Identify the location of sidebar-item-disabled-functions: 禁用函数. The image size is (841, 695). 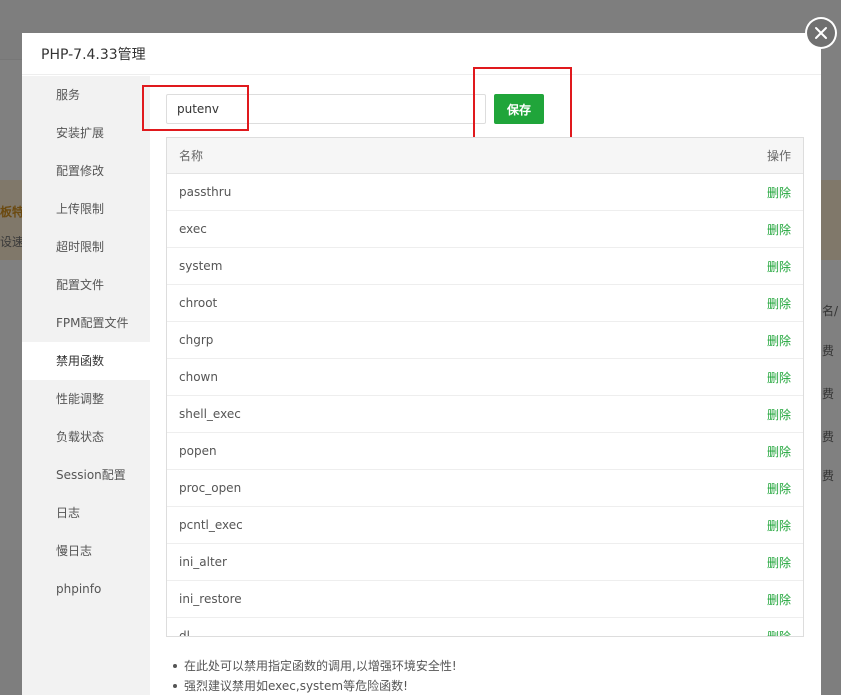
(86, 361).